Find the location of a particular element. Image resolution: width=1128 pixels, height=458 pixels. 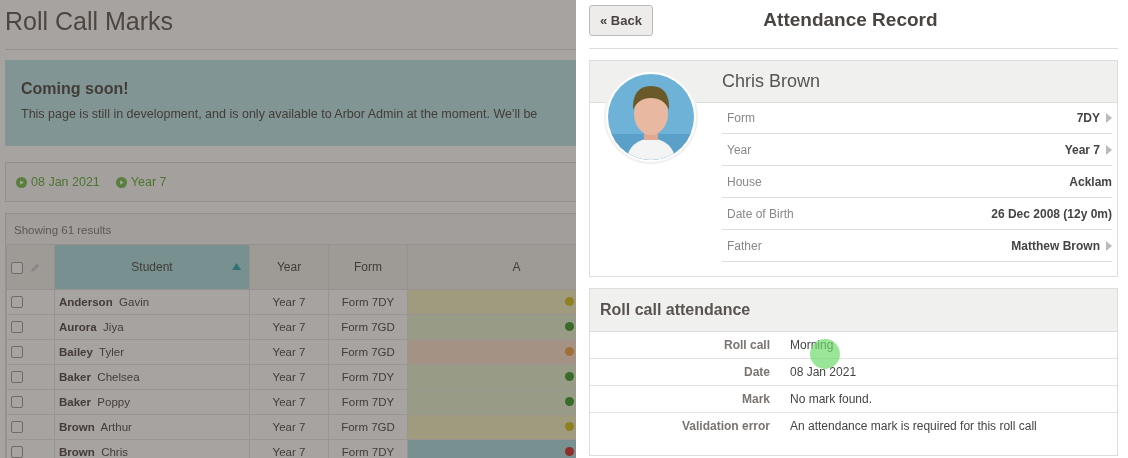

filter-link: 08 Jan 2021 is located at coordinates (58, 182).